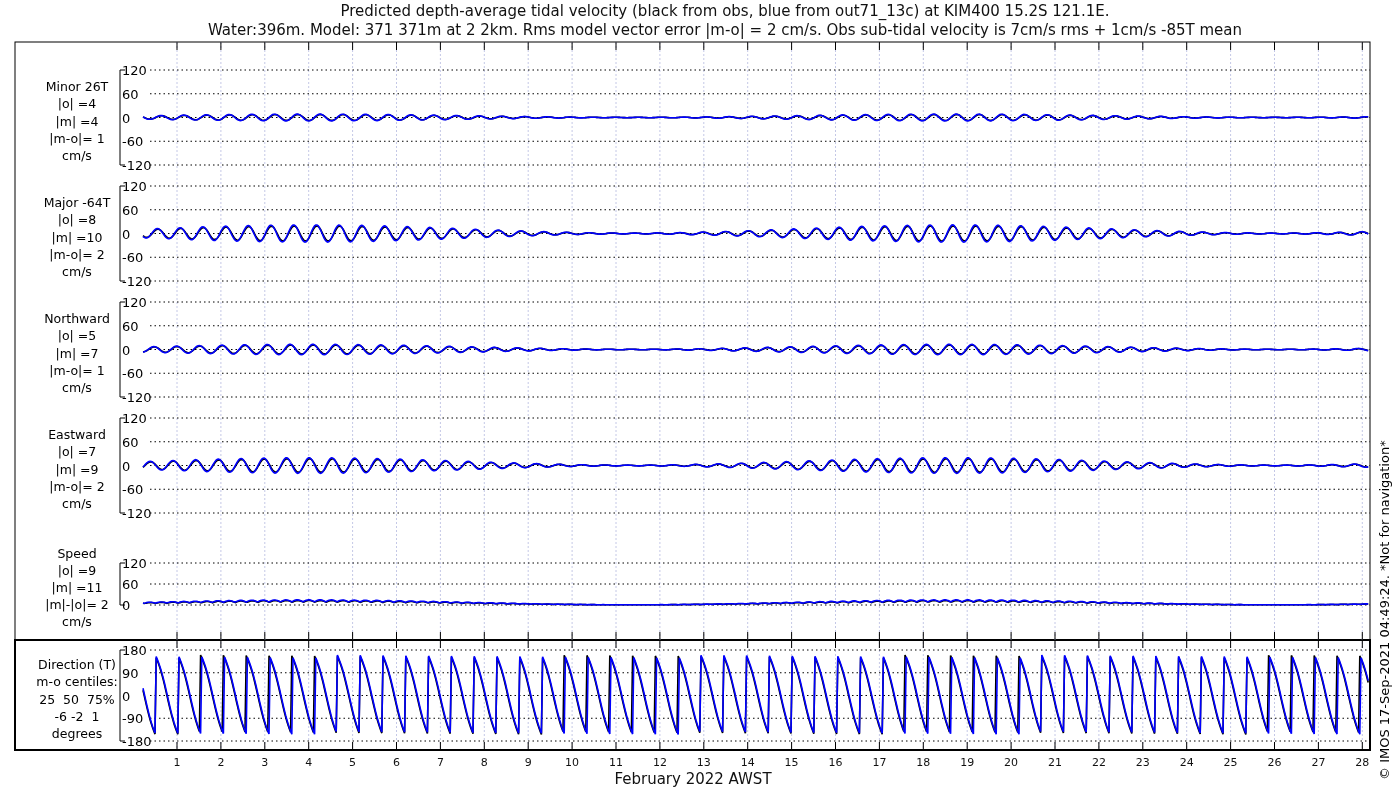  Describe the element at coordinates (77, 237) in the screenshot. I see `panel-label: |m| =10` at that location.